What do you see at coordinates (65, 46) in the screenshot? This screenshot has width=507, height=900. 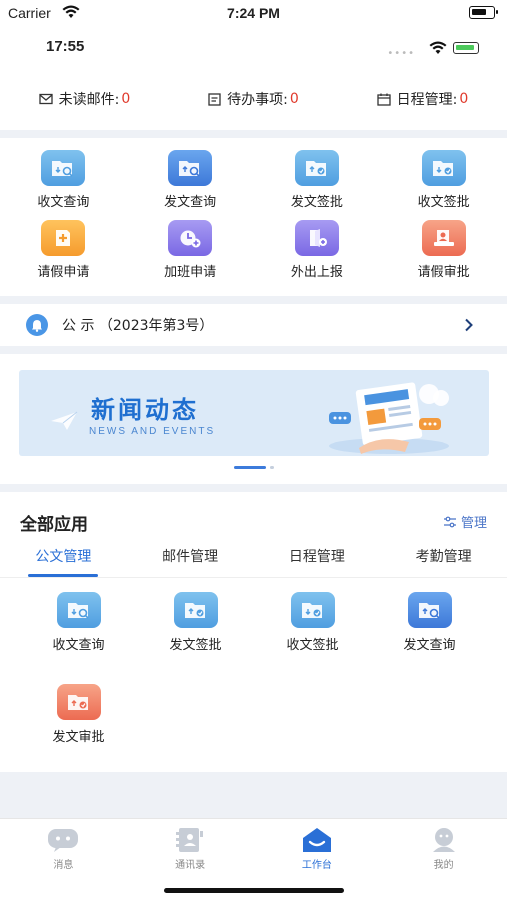 I see `app-time: 17:55` at bounding box center [65, 46].